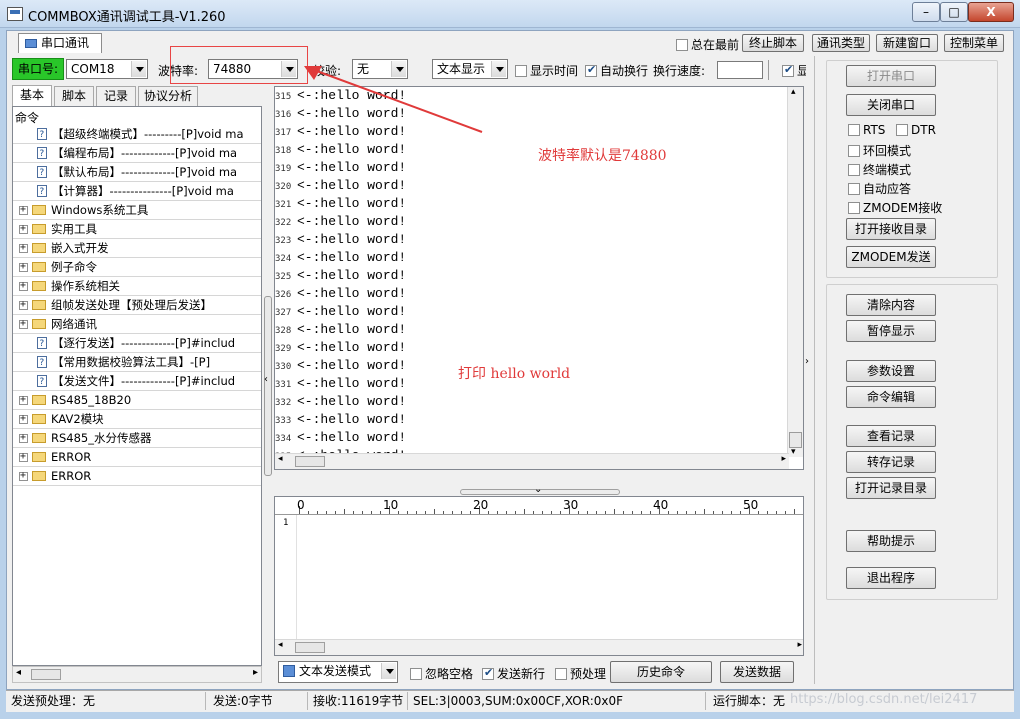 Image resolution: width=1020 pixels, height=719 pixels. What do you see at coordinates (866, 130) in the screenshot?
I see `rts-checkbox: RTS` at bounding box center [866, 130].